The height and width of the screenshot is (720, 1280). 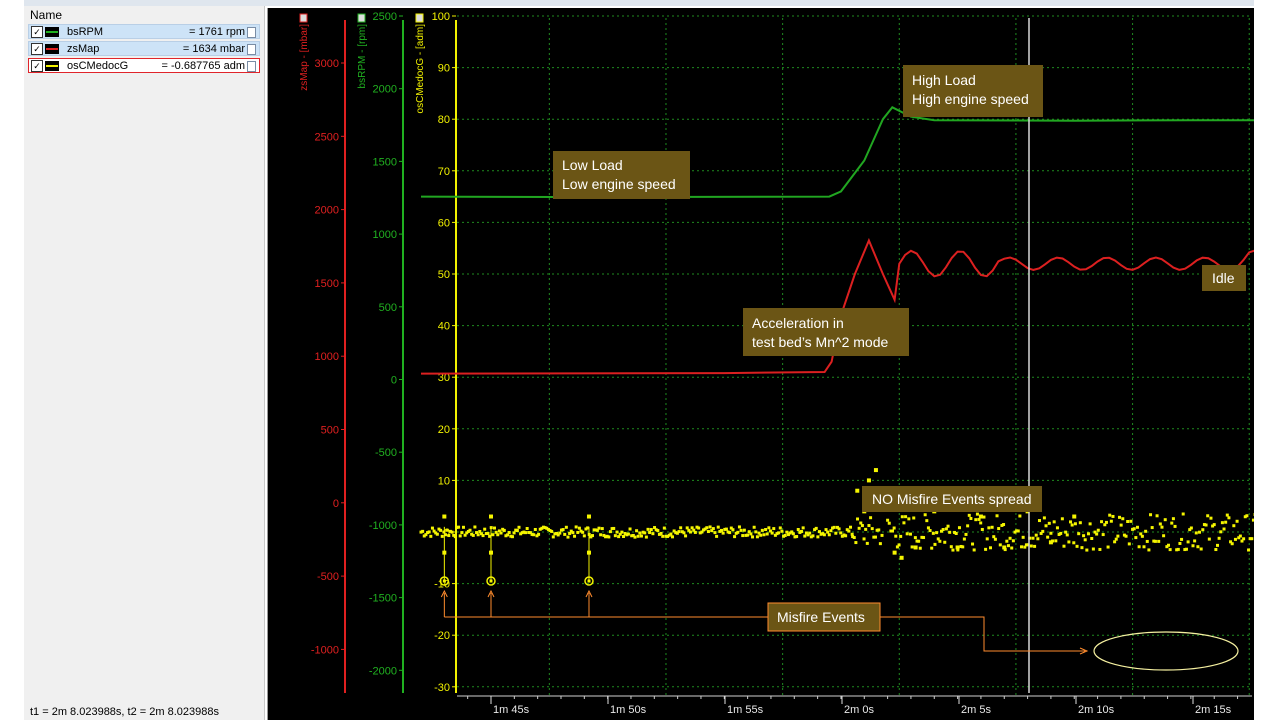 What do you see at coordinates (46, 15) in the screenshot?
I see `name-column-header: Name` at bounding box center [46, 15].